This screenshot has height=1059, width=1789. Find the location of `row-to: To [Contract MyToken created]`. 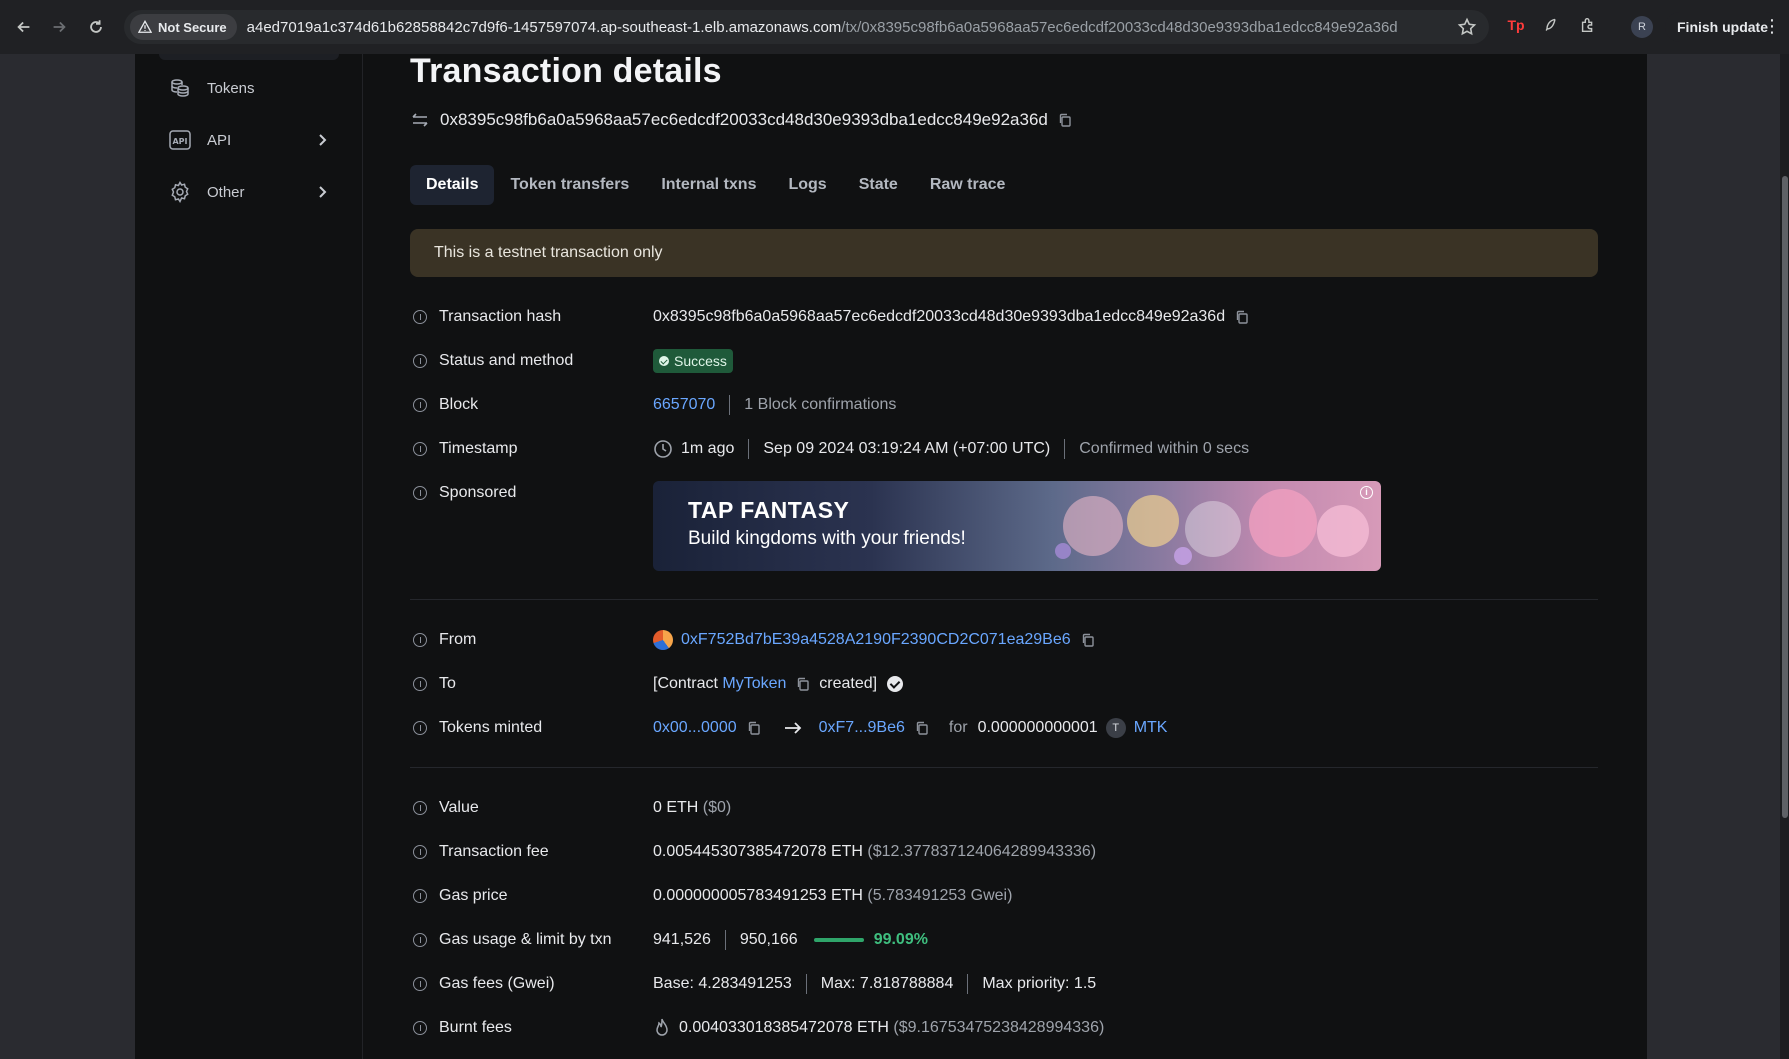

row-to: To [Contract MyToken created] is located at coordinates (1004, 684).